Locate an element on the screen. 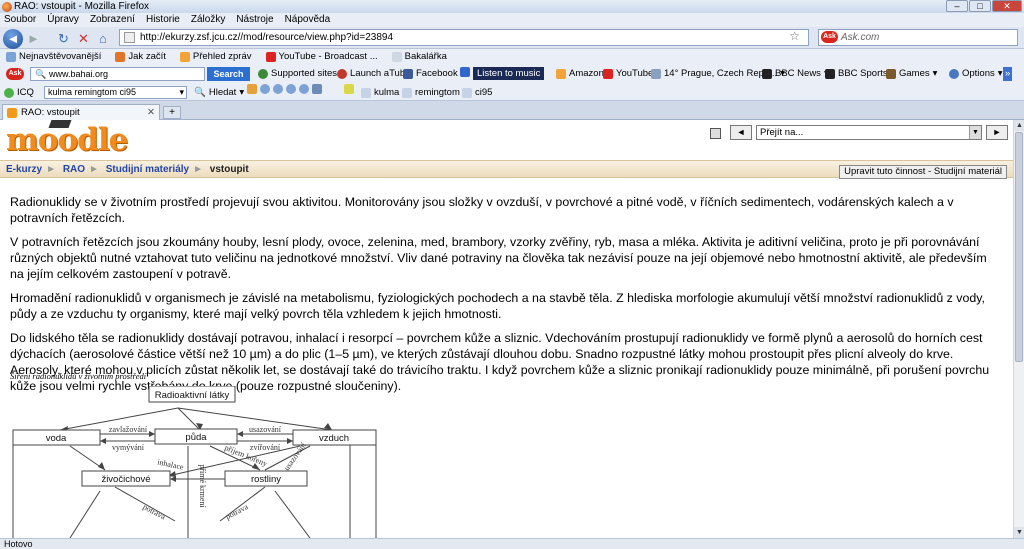  scroll-up-icon: ▲ is located at coordinates (1019, 125).